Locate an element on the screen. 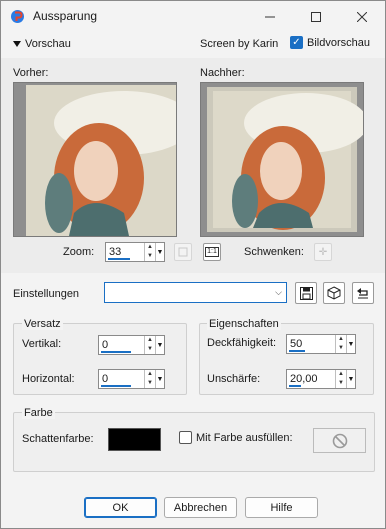 This screenshot has width=386, height=529. opacity-label: Deckfähigkeit: is located at coordinates (242, 343).